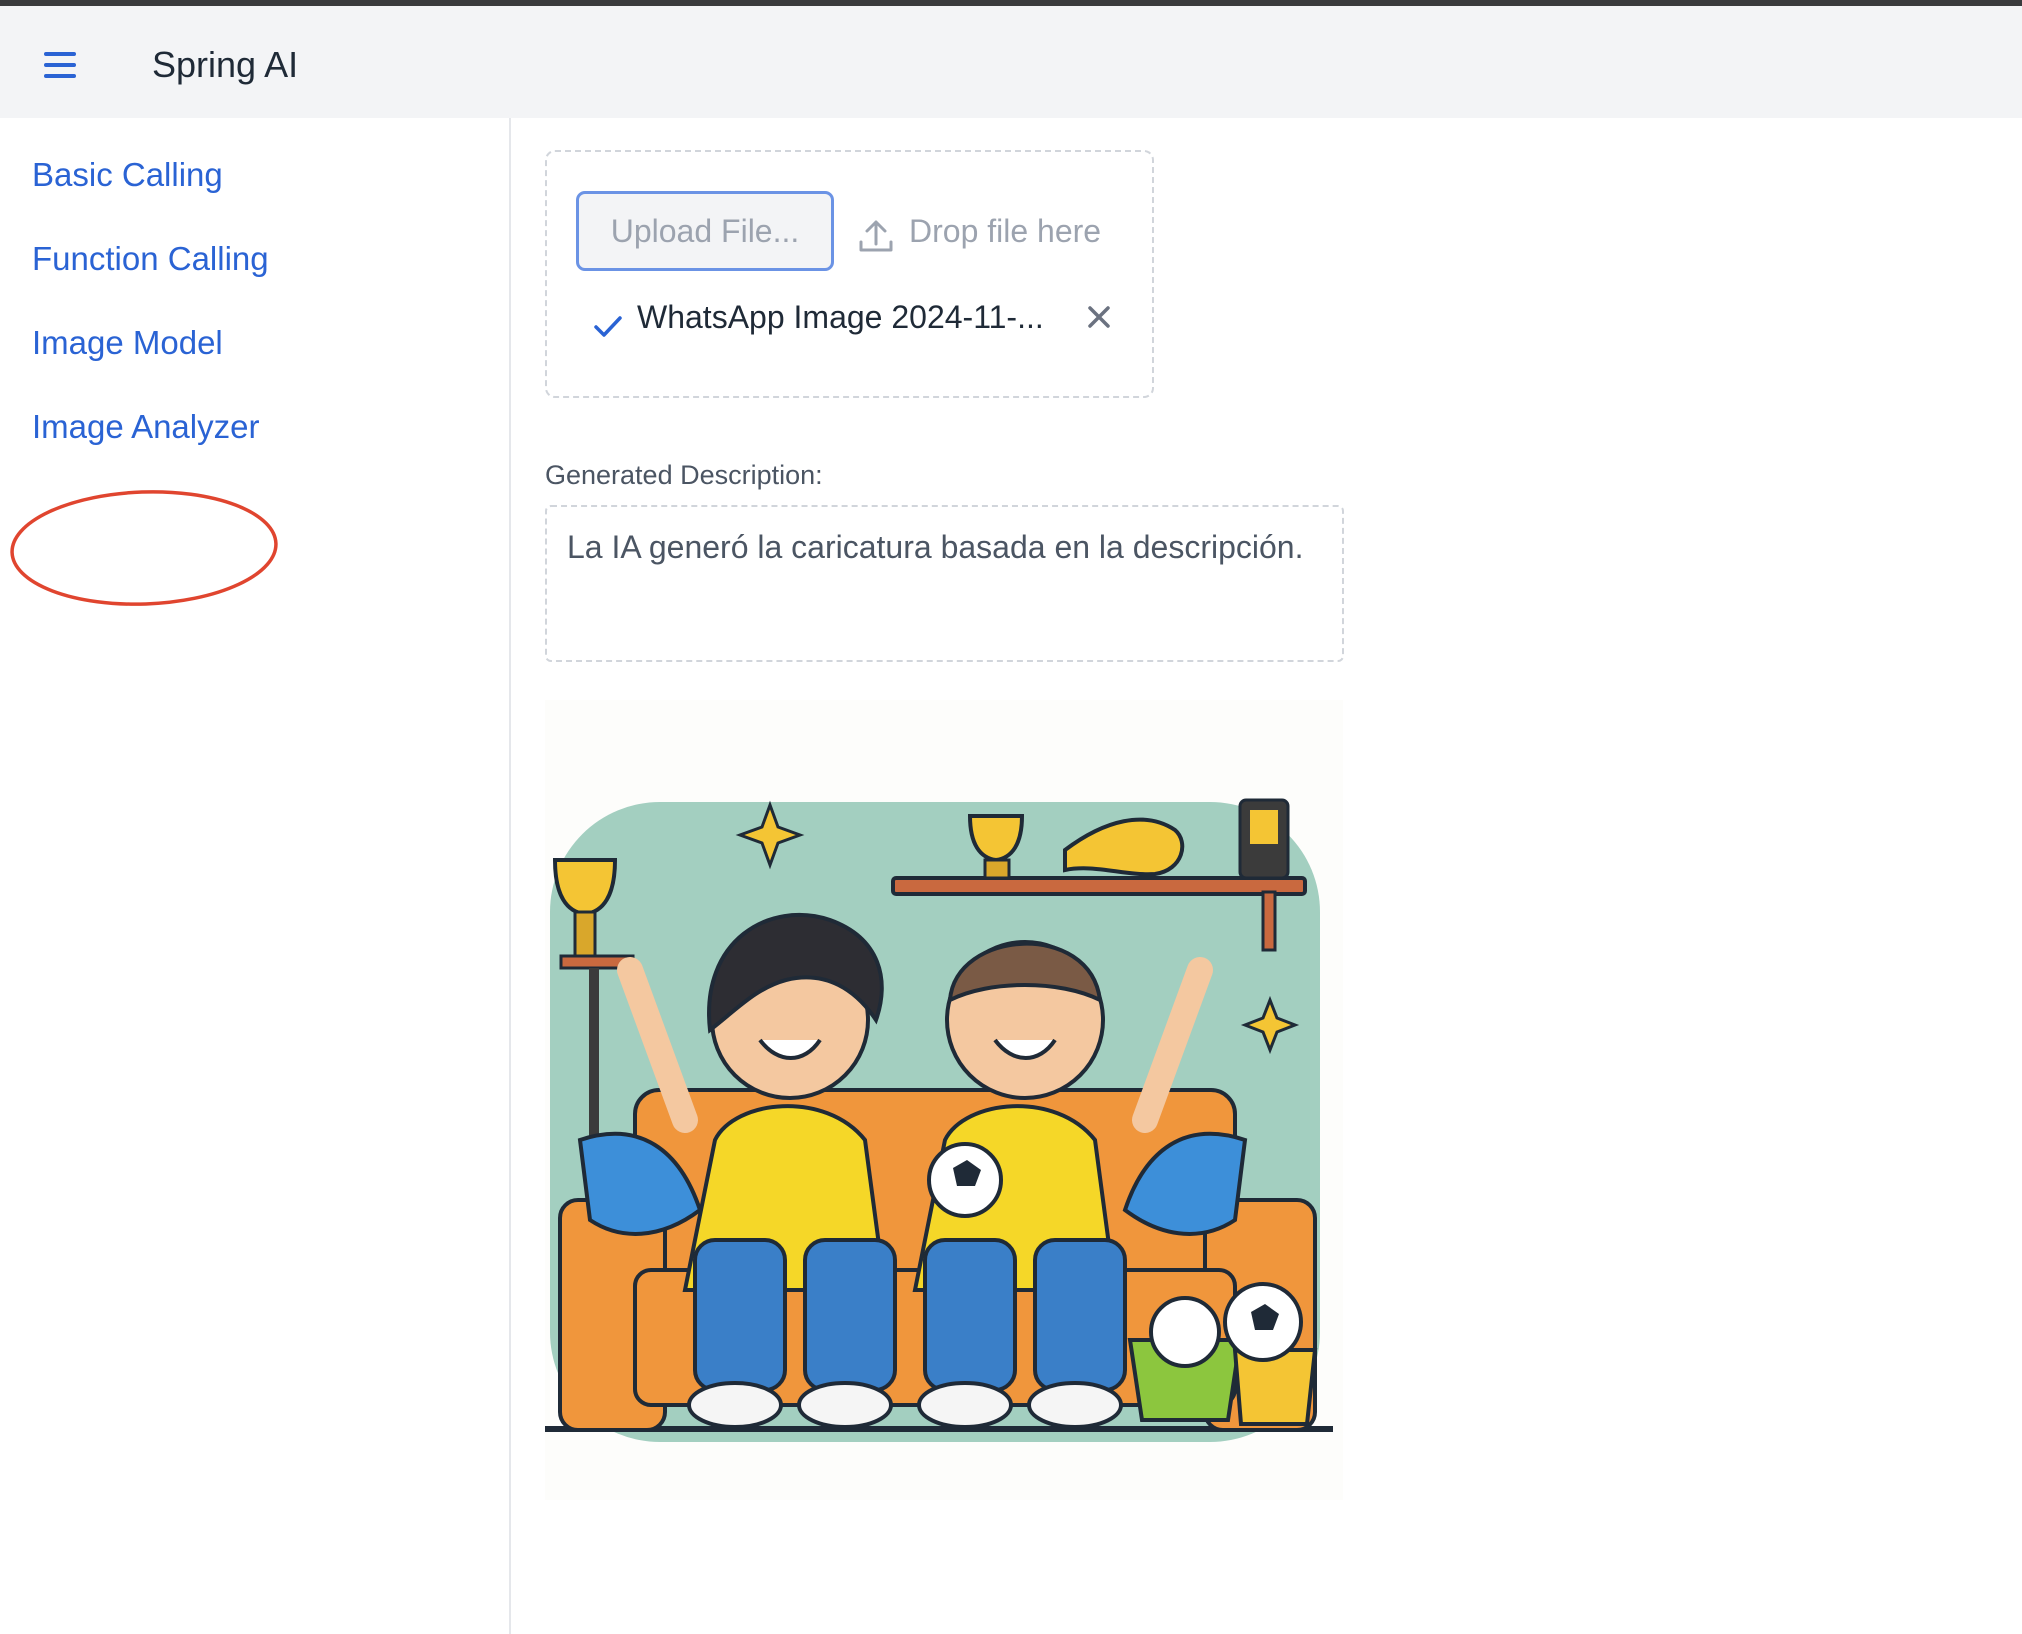 The image size is (2022, 1634). Describe the element at coordinates (876, 236) in the screenshot. I see `upload-arrow-icon` at that location.